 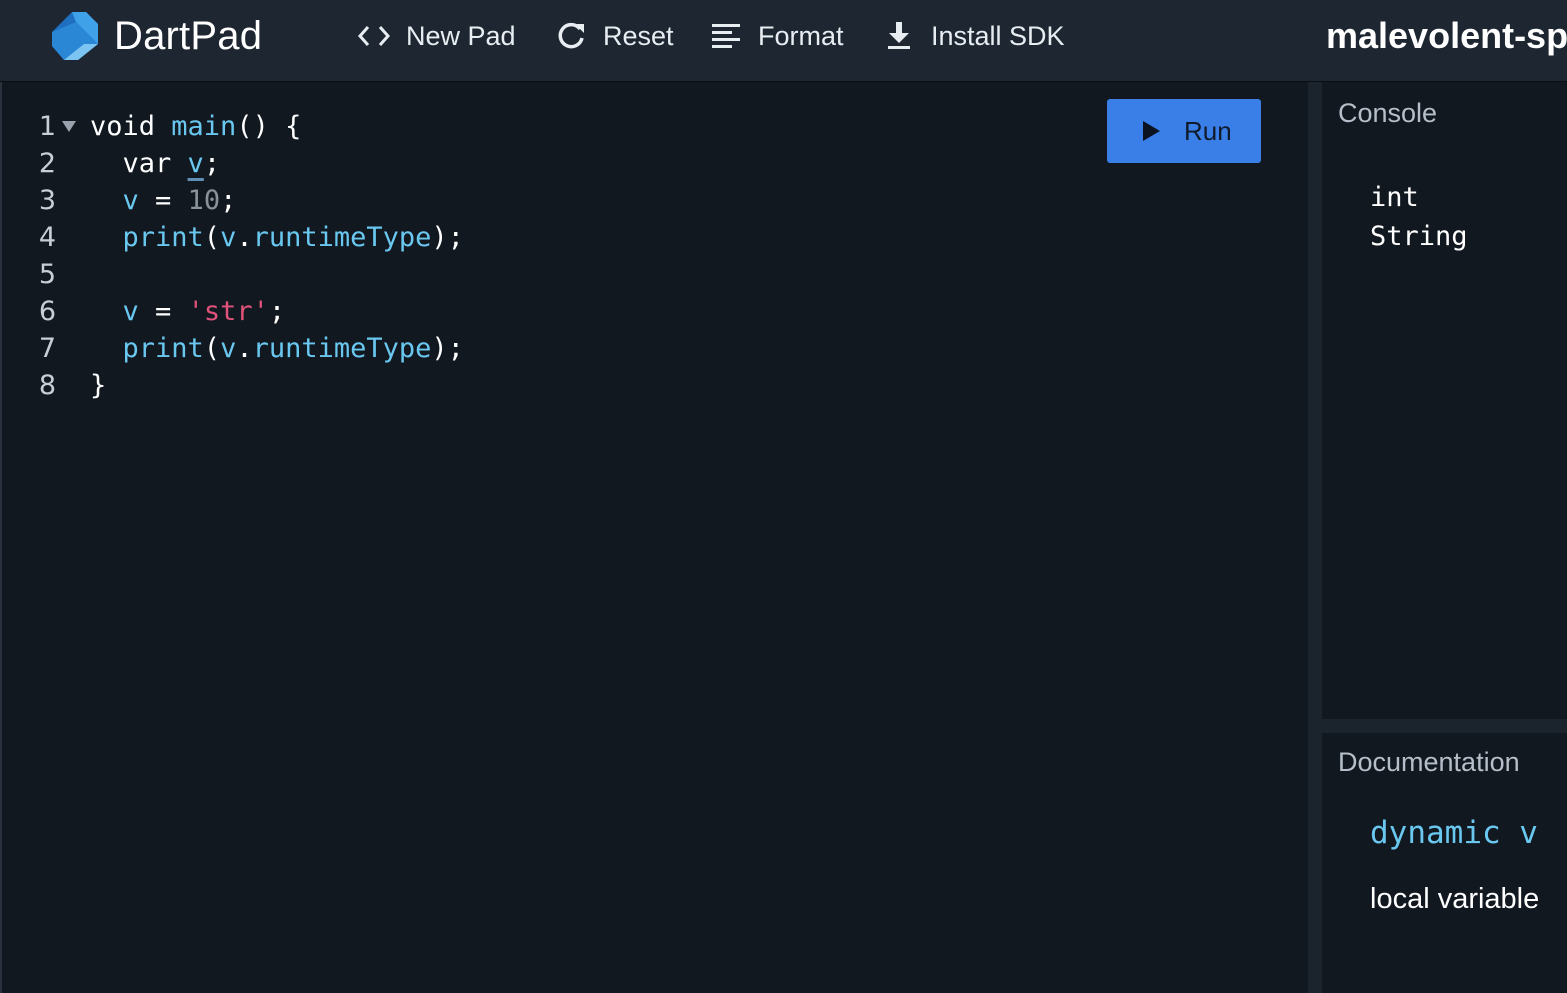 I want to click on code-text: void main() {, so click(x=195, y=126).